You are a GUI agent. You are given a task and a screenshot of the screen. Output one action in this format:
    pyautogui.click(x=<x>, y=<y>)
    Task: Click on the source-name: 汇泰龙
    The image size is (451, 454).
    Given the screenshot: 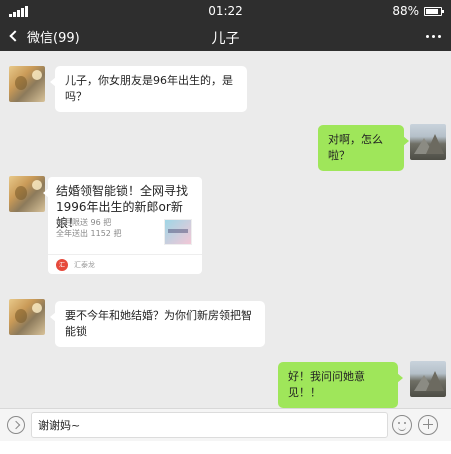 What is the action you would take?
    pyautogui.click(x=84, y=264)
    